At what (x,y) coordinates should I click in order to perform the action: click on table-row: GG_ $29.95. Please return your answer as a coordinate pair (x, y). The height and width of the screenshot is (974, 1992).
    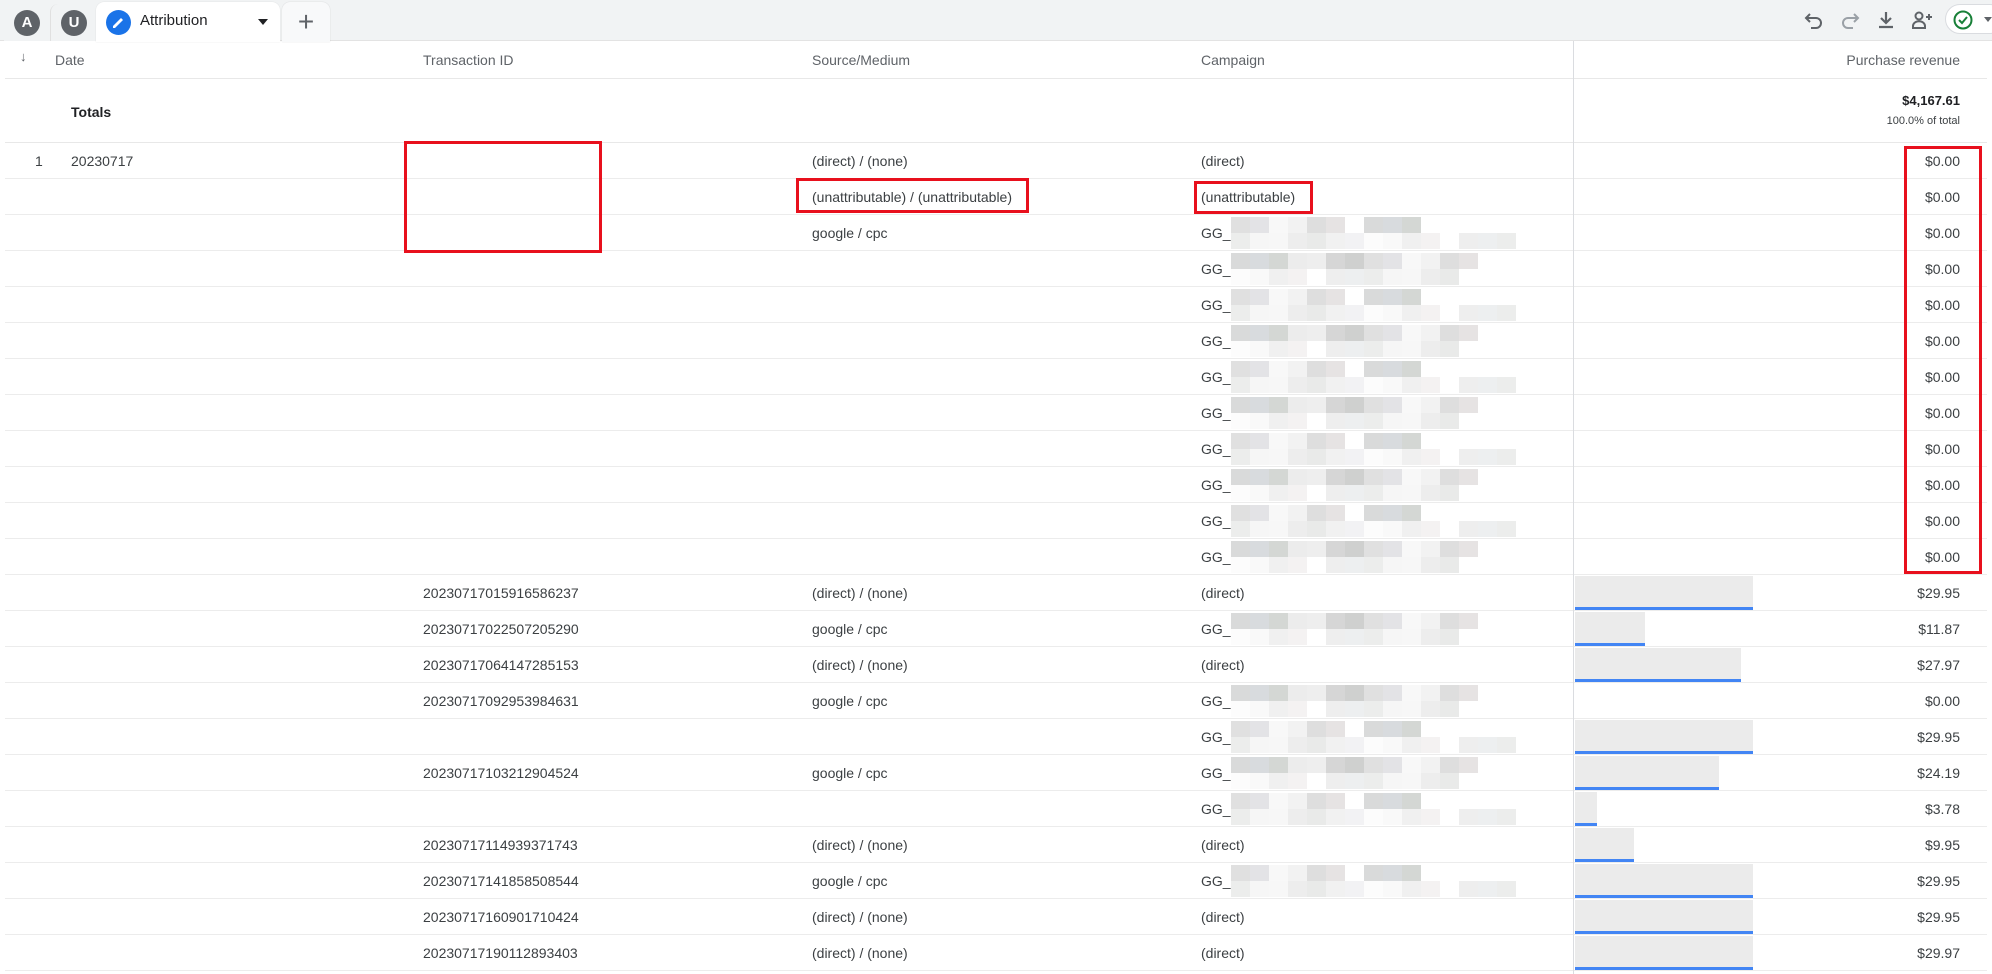
    Looking at the image, I should click on (996, 737).